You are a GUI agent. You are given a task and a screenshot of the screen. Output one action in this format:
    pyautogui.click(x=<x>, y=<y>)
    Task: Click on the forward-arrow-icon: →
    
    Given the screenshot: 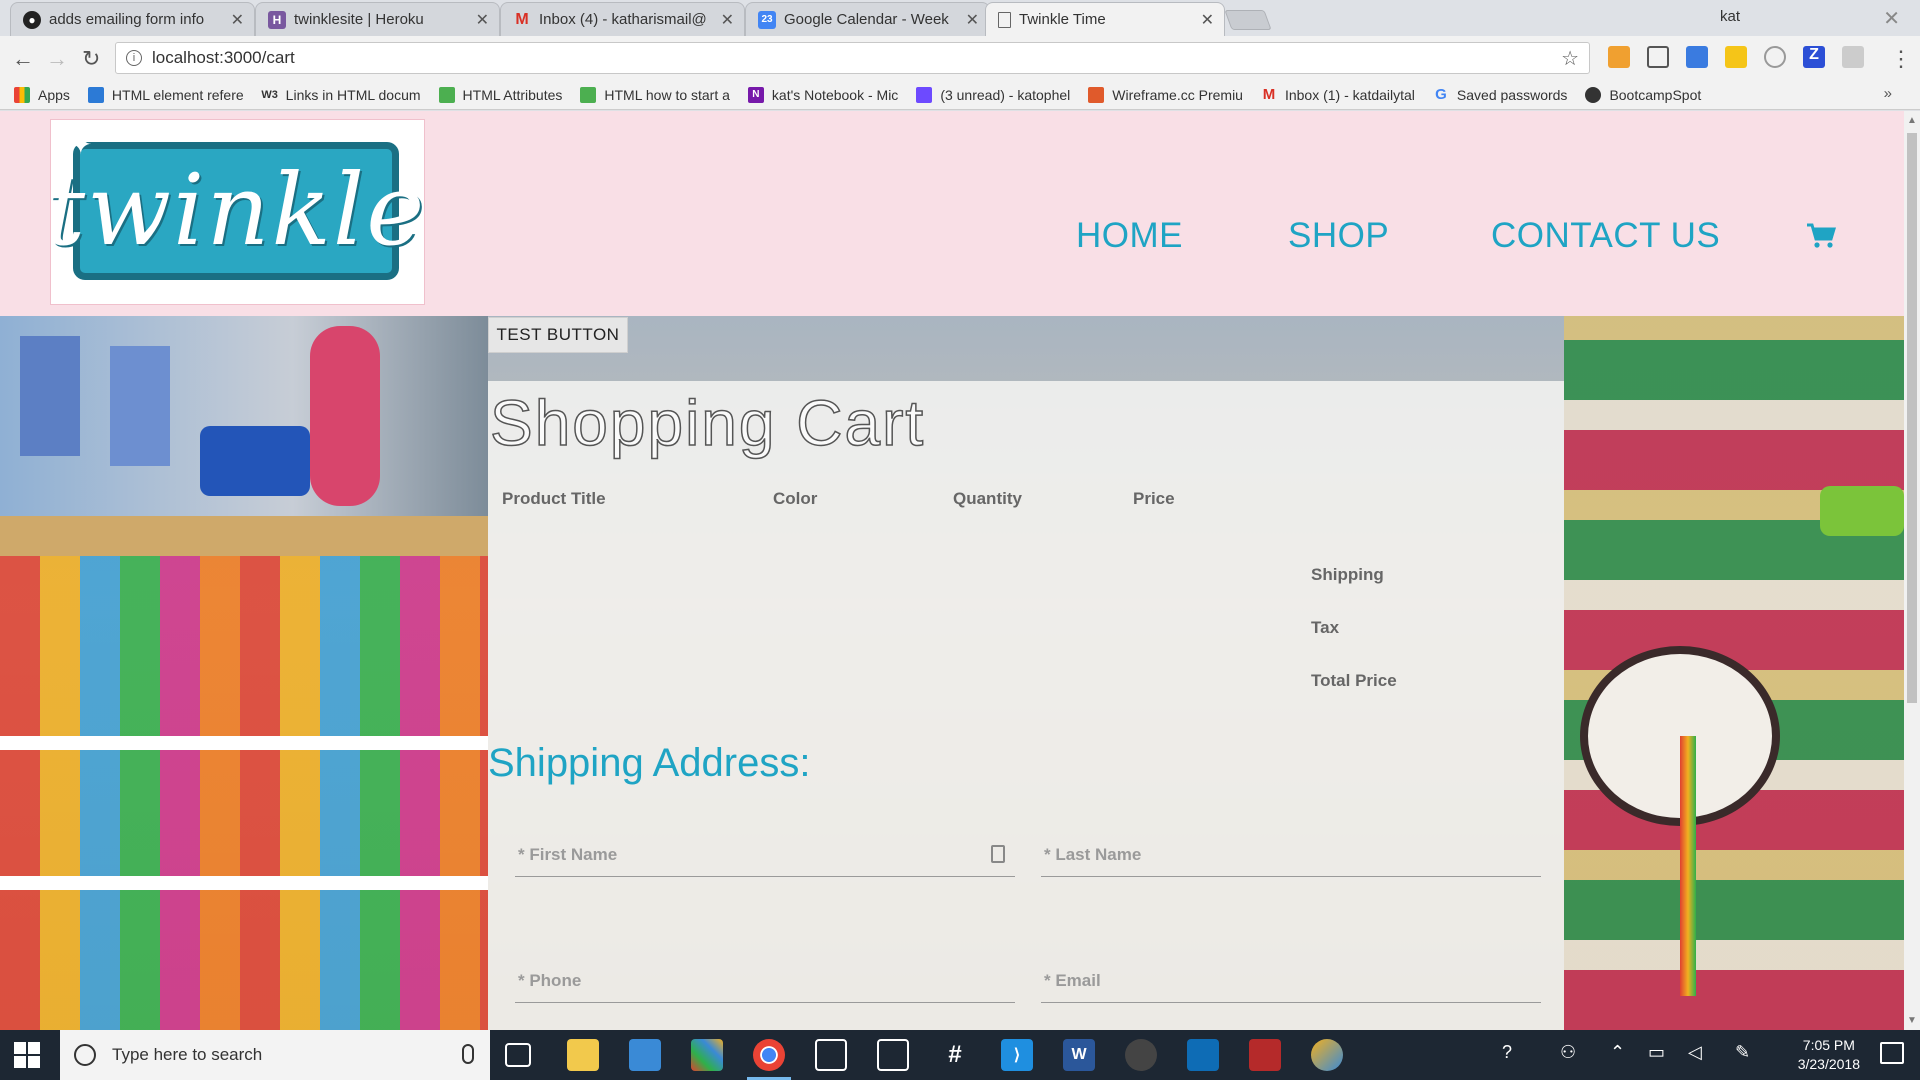 What is the action you would take?
    pyautogui.click(x=57, y=59)
    